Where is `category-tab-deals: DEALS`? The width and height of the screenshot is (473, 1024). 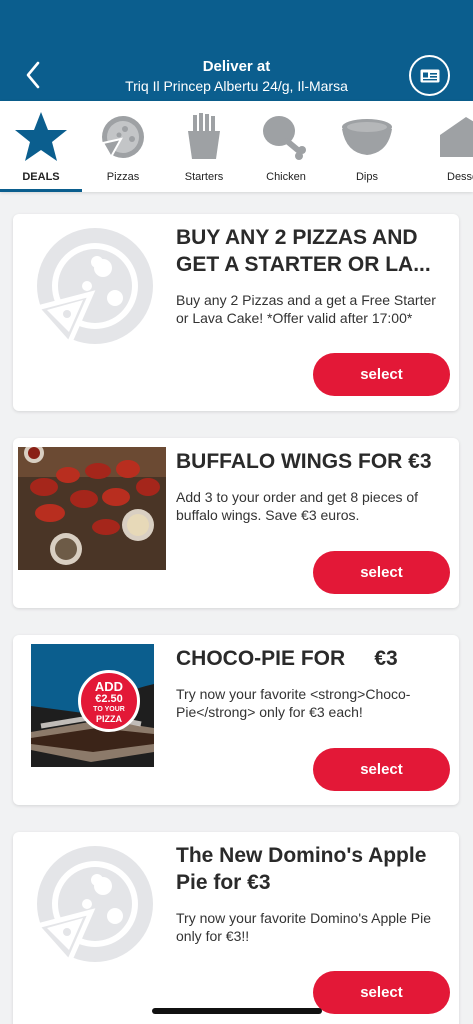
category-tab-deals: DEALS is located at coordinates (41, 146).